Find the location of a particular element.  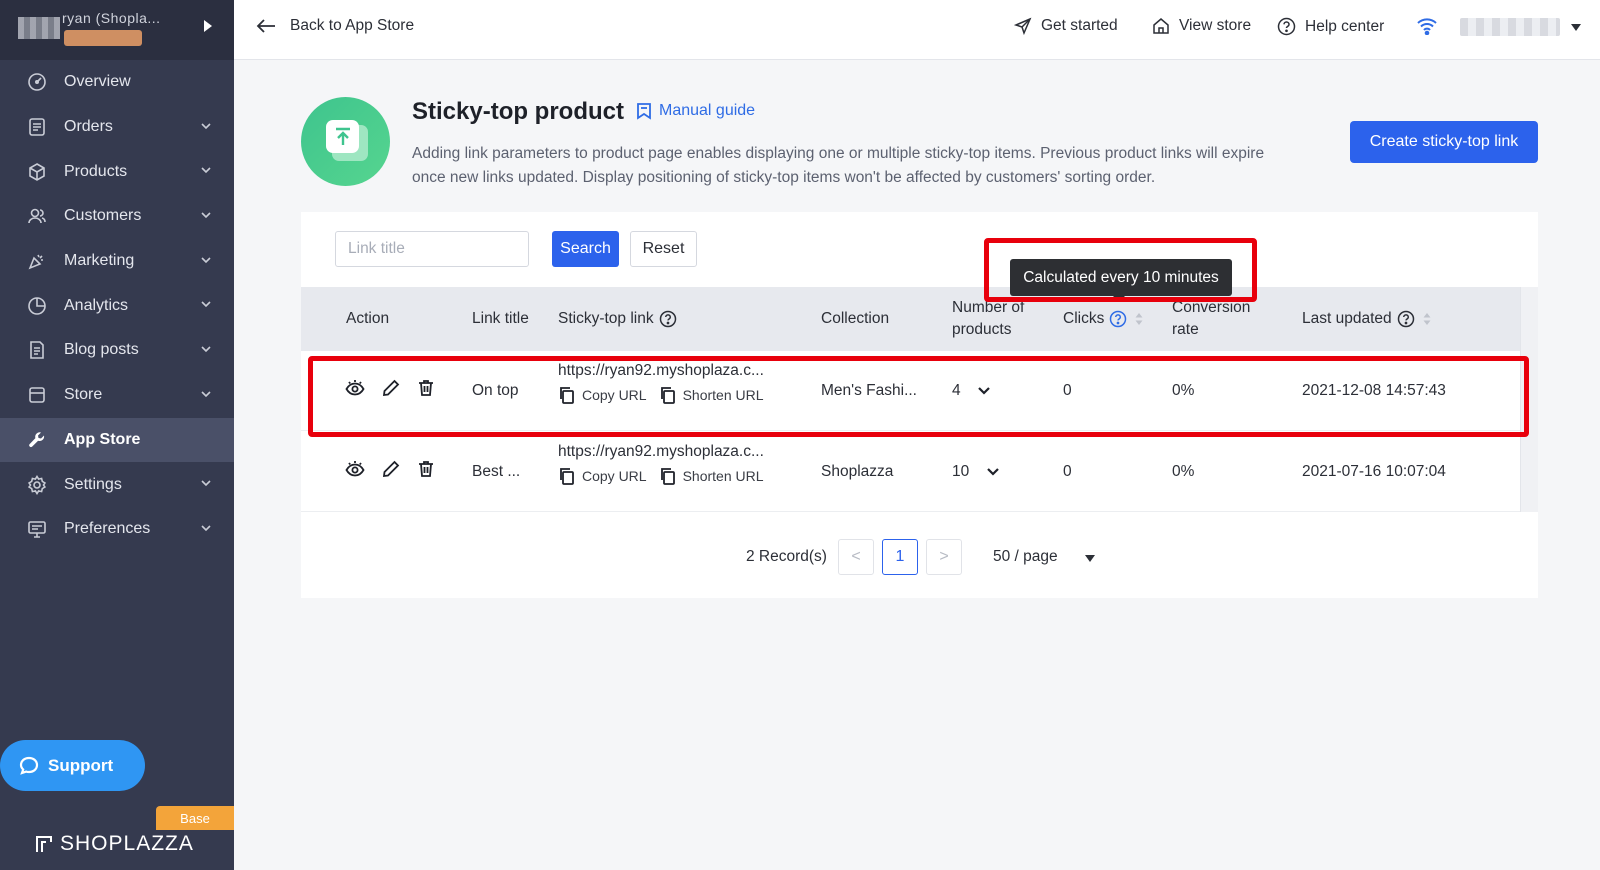

box-icon is located at coordinates (37, 172).